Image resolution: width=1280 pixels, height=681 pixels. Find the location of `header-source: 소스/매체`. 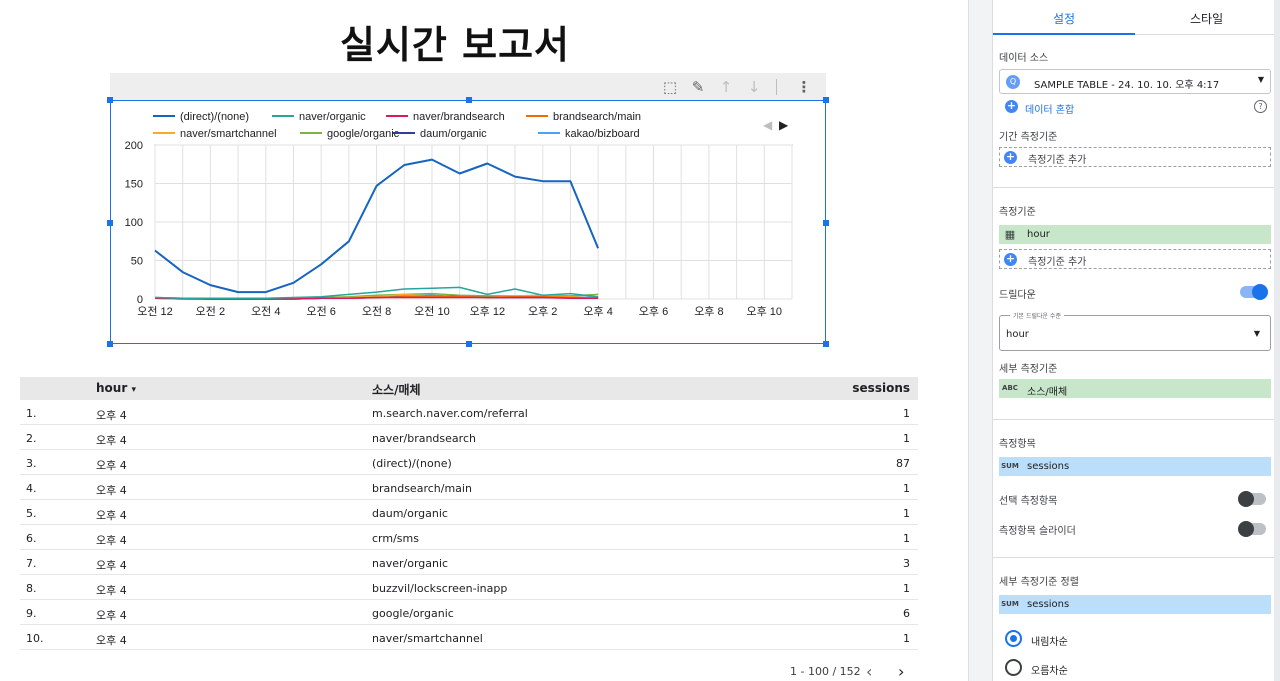

header-source: 소스/매체 is located at coordinates (396, 389).